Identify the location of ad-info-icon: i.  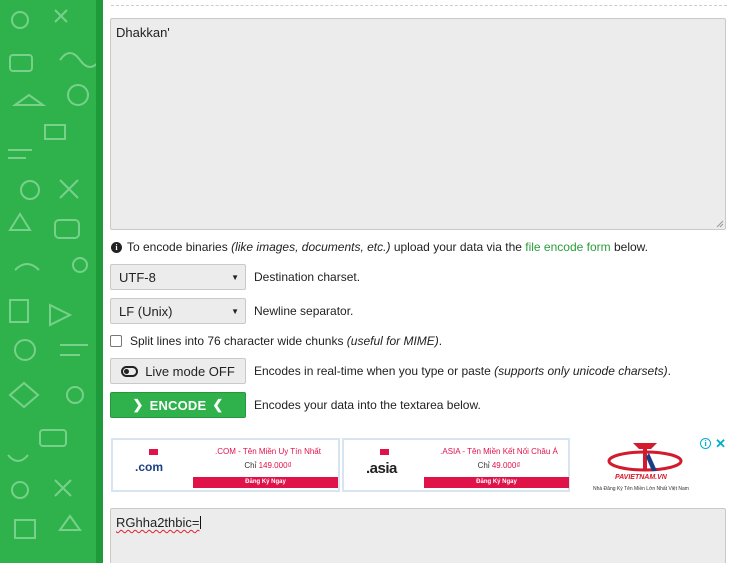
(706, 443).